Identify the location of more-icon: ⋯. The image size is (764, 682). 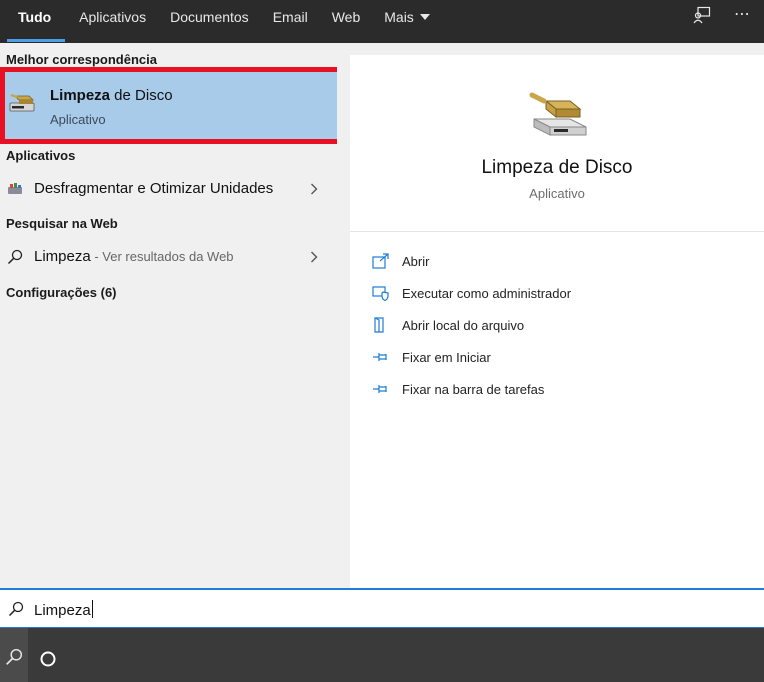
(746, 17).